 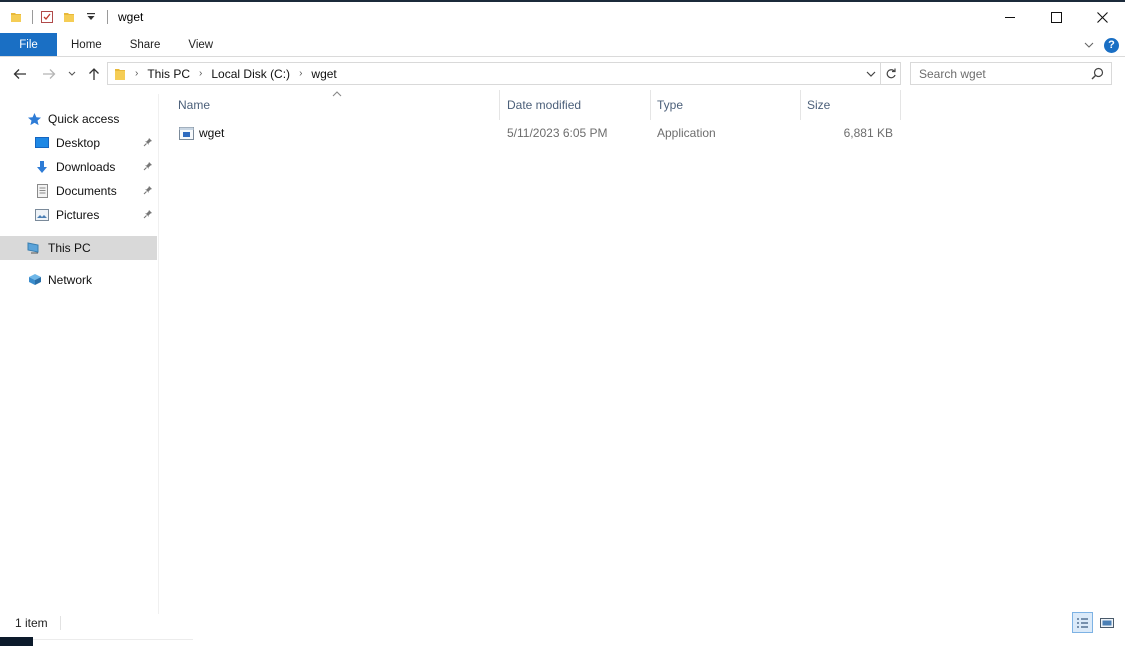 I want to click on ribbon-tabs: File Home Share View ?, so click(x=562, y=45).